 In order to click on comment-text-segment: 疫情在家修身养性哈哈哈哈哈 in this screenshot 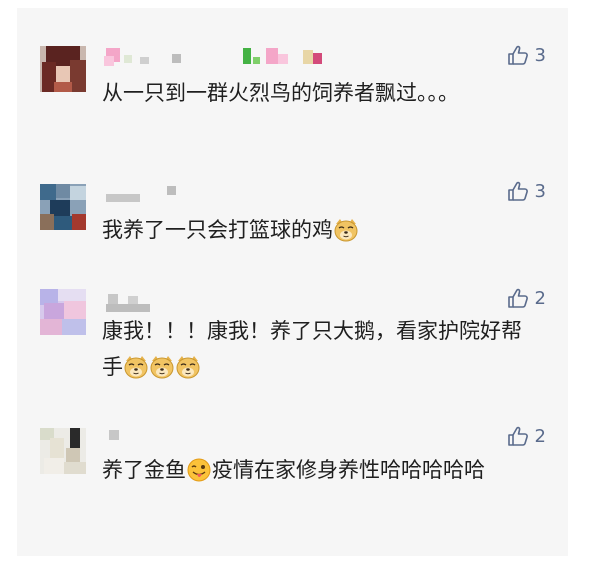, I will do `click(348, 470)`.